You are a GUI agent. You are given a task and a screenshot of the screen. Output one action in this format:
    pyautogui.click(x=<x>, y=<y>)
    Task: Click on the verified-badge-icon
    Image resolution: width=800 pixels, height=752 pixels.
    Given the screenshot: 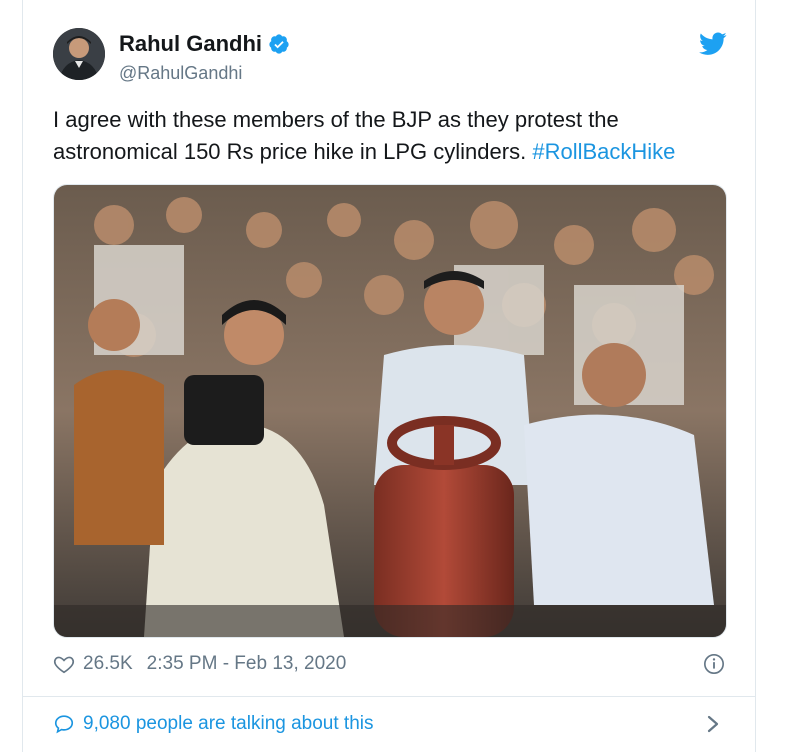 What is the action you would take?
    pyautogui.click(x=279, y=44)
    